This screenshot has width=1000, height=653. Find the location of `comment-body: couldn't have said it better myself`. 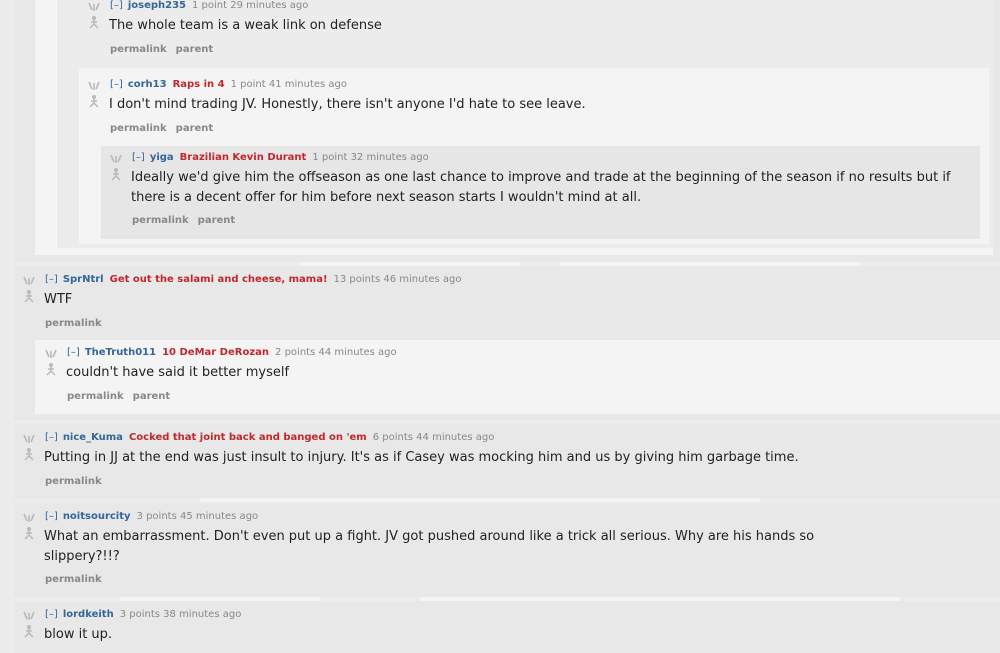

comment-body: couldn't have said it better myself is located at coordinates (178, 372).